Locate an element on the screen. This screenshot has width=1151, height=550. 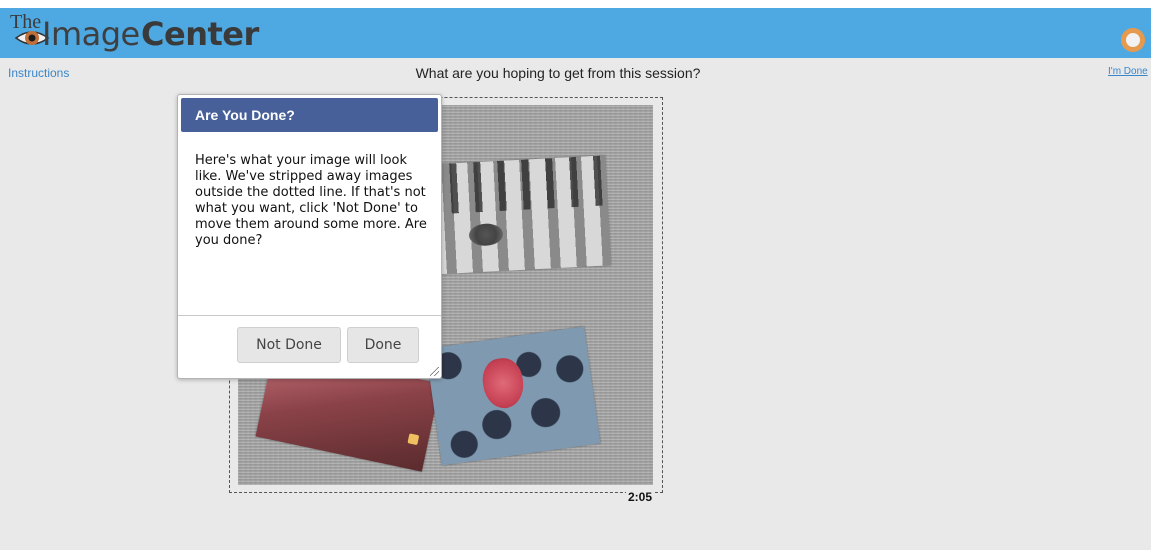
manhole-graphic is located at coordinates (486, 234).